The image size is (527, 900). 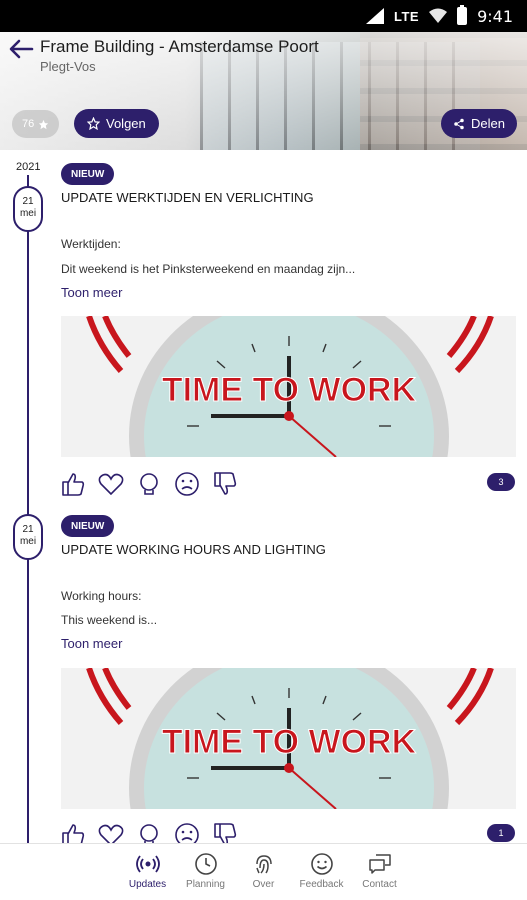 I want to click on bottom-navigation: Updates Planning Over Feedback Contact, so click(x=263, y=871).